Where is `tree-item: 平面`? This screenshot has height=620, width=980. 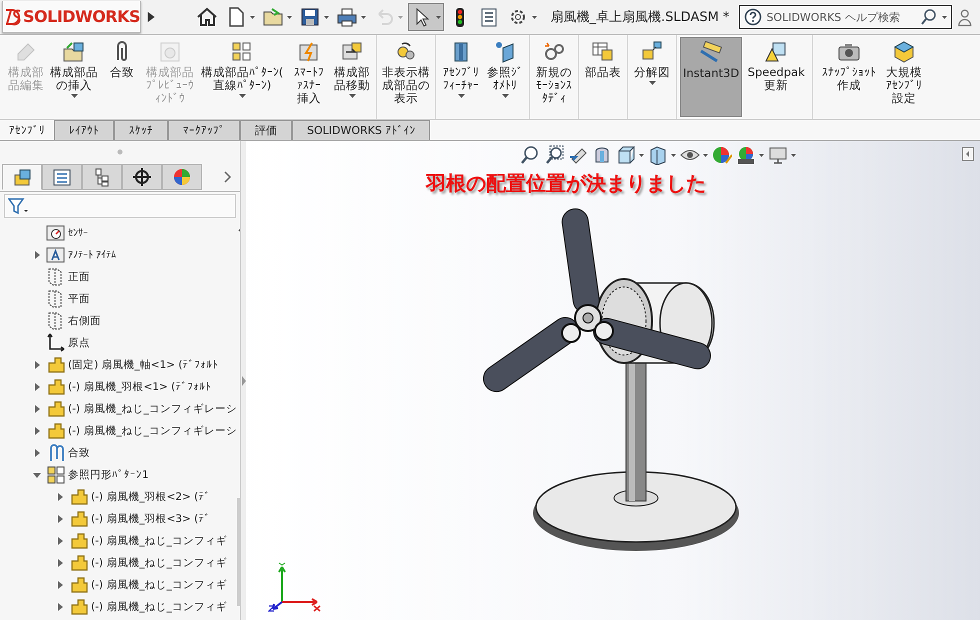 tree-item: 平面 is located at coordinates (79, 299).